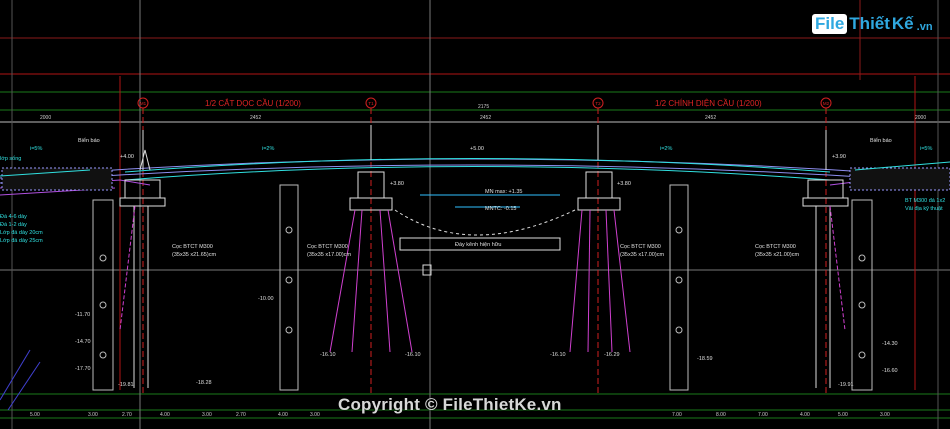 The height and width of the screenshot is (429, 950). I want to click on svg-text: Lớp đá dày 25cm, so click(21, 241).